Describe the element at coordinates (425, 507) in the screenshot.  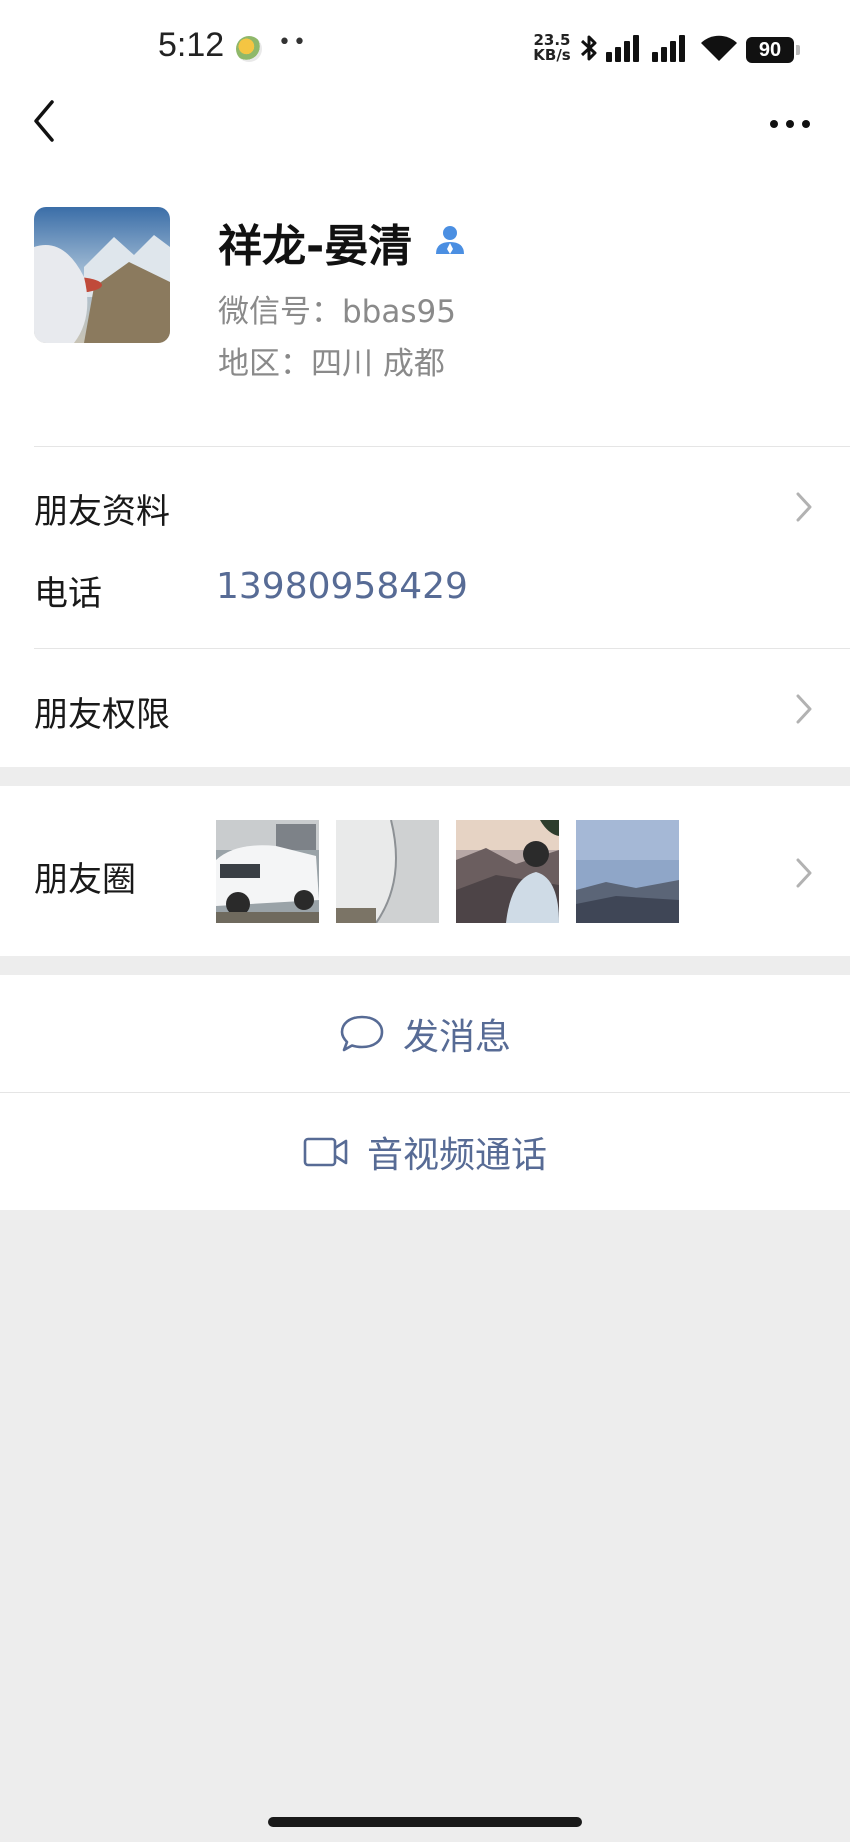
I see `friend-info-row: 朋友资料` at that location.